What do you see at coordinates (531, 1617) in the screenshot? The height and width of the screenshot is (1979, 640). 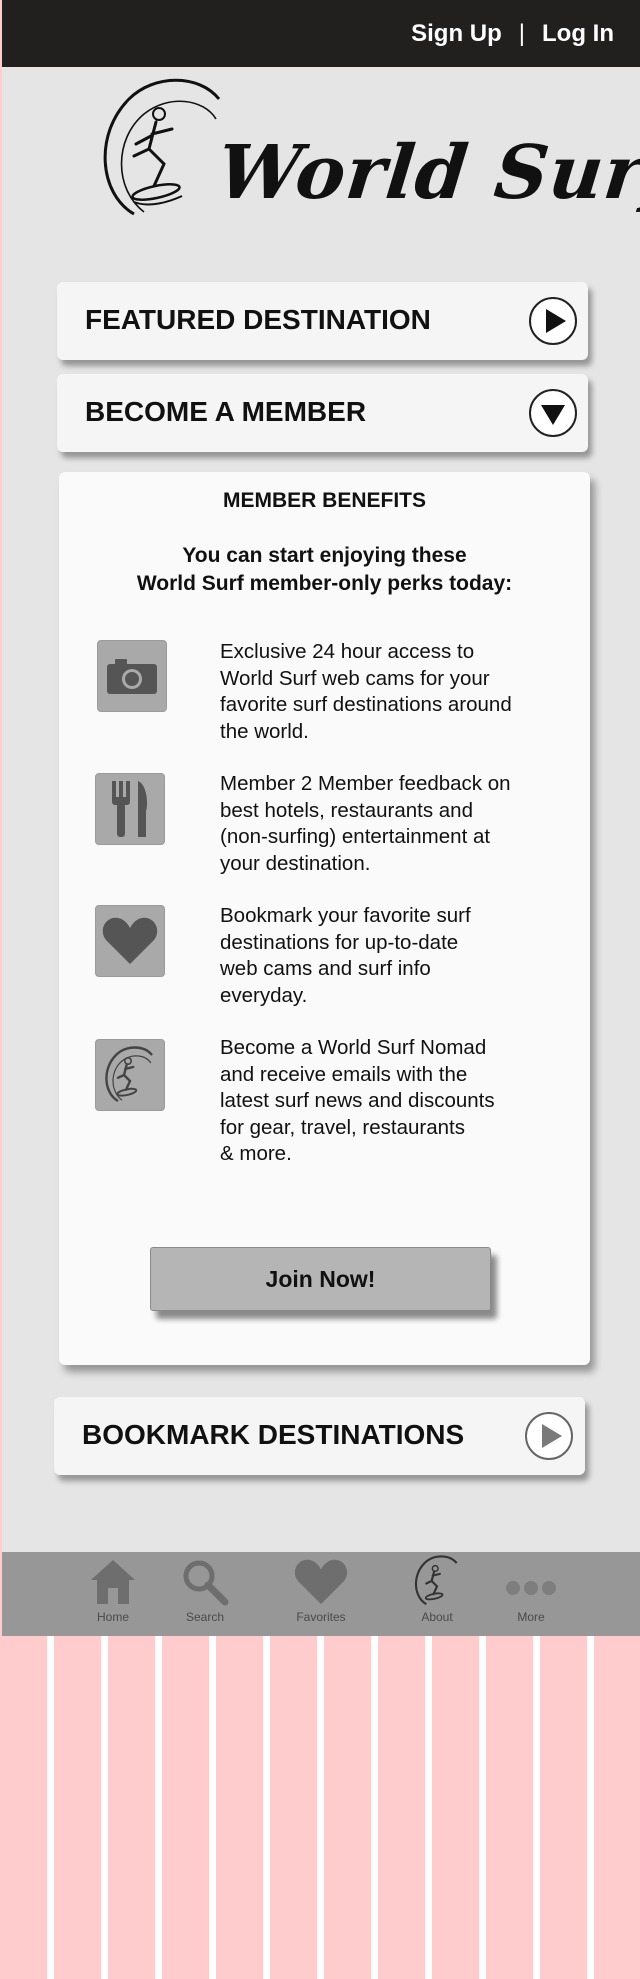 I see `tab-more-label: More` at bounding box center [531, 1617].